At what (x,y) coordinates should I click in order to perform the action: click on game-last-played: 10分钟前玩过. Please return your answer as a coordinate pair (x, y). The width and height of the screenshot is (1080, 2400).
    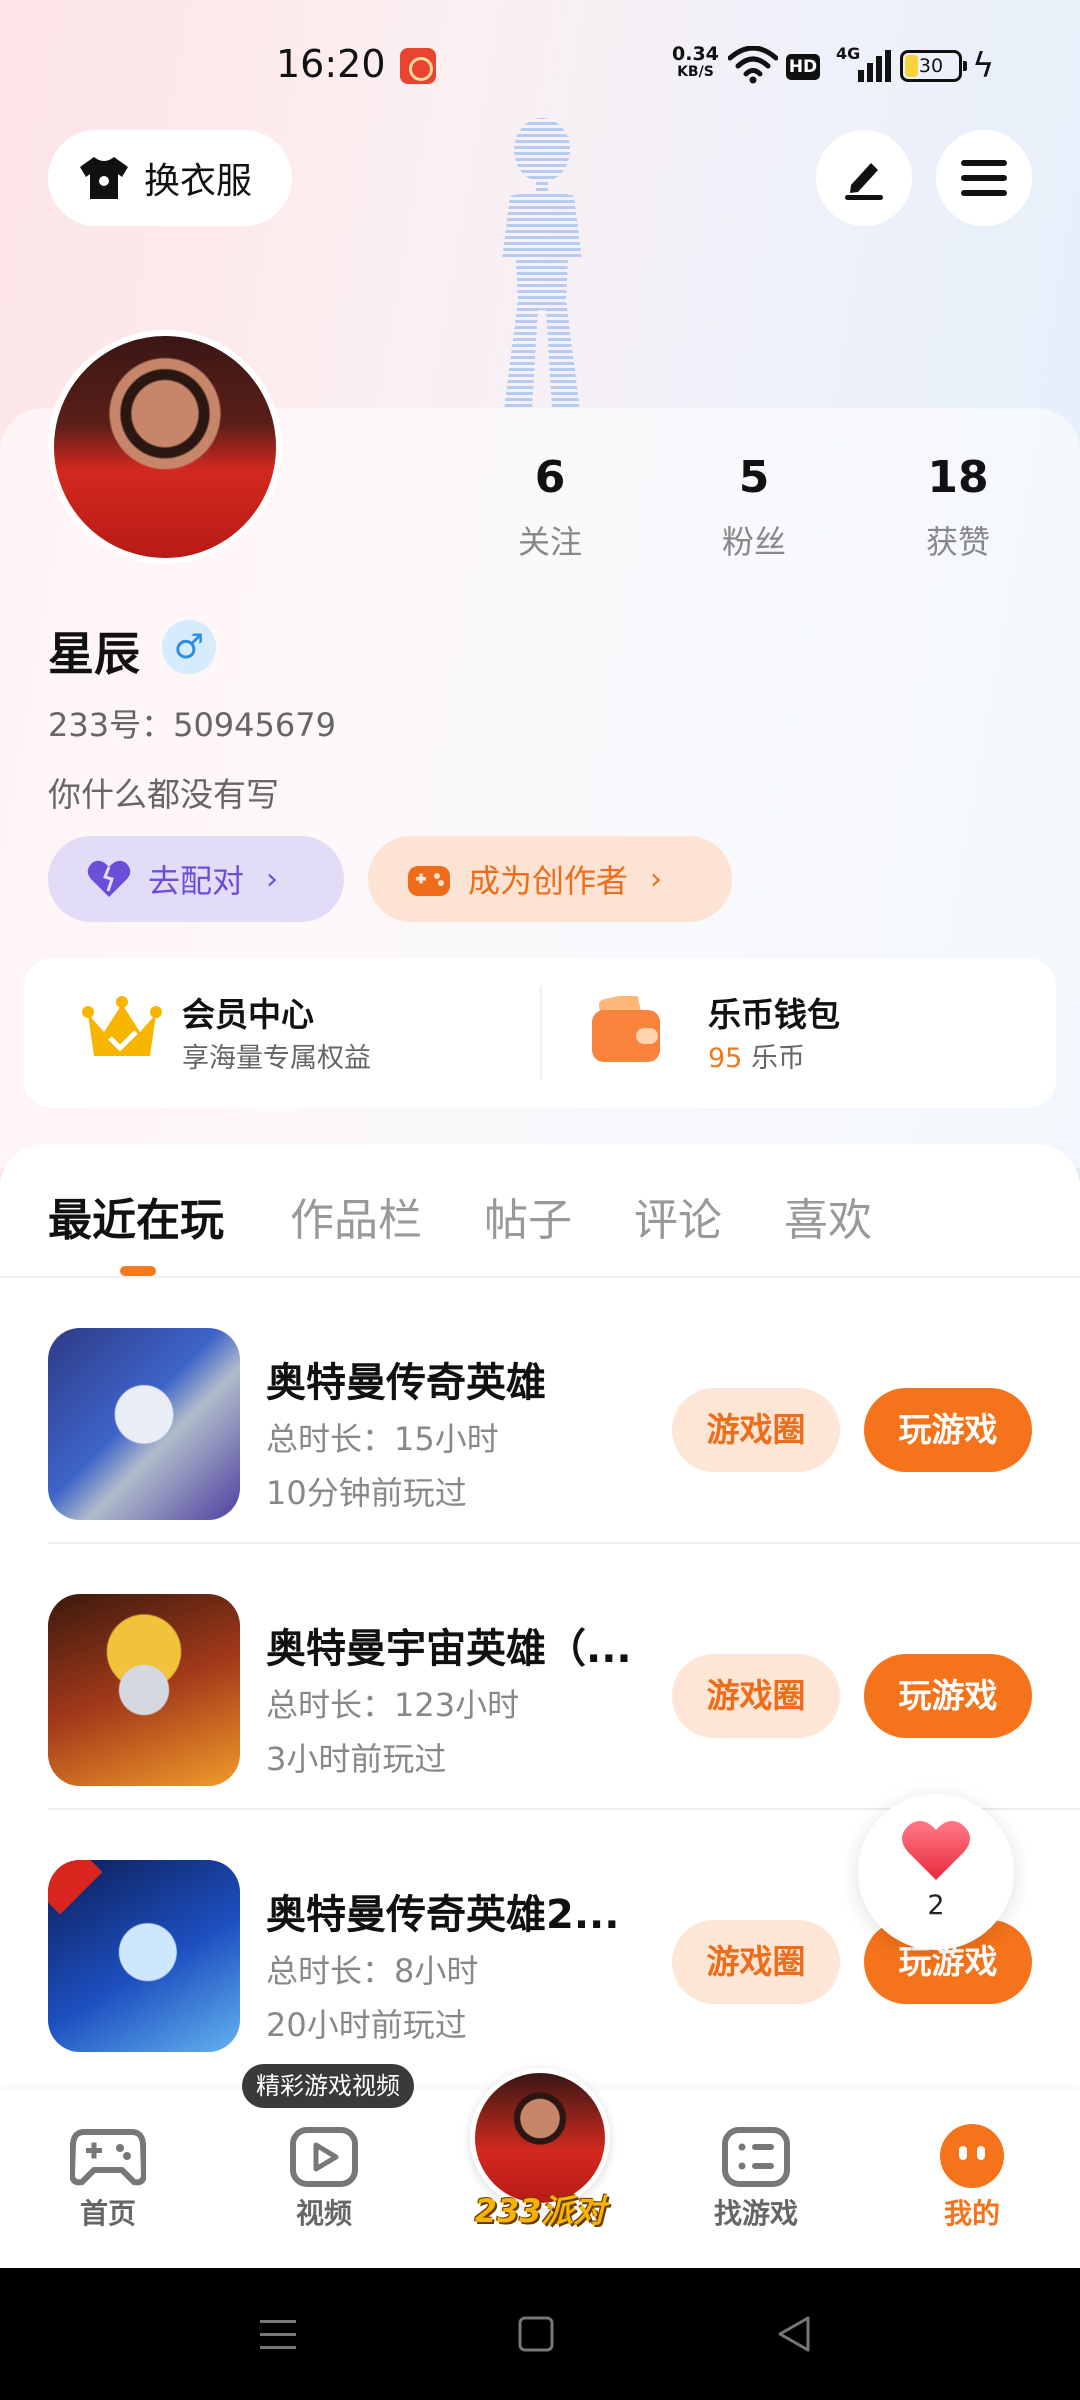
    Looking at the image, I should click on (366, 1493).